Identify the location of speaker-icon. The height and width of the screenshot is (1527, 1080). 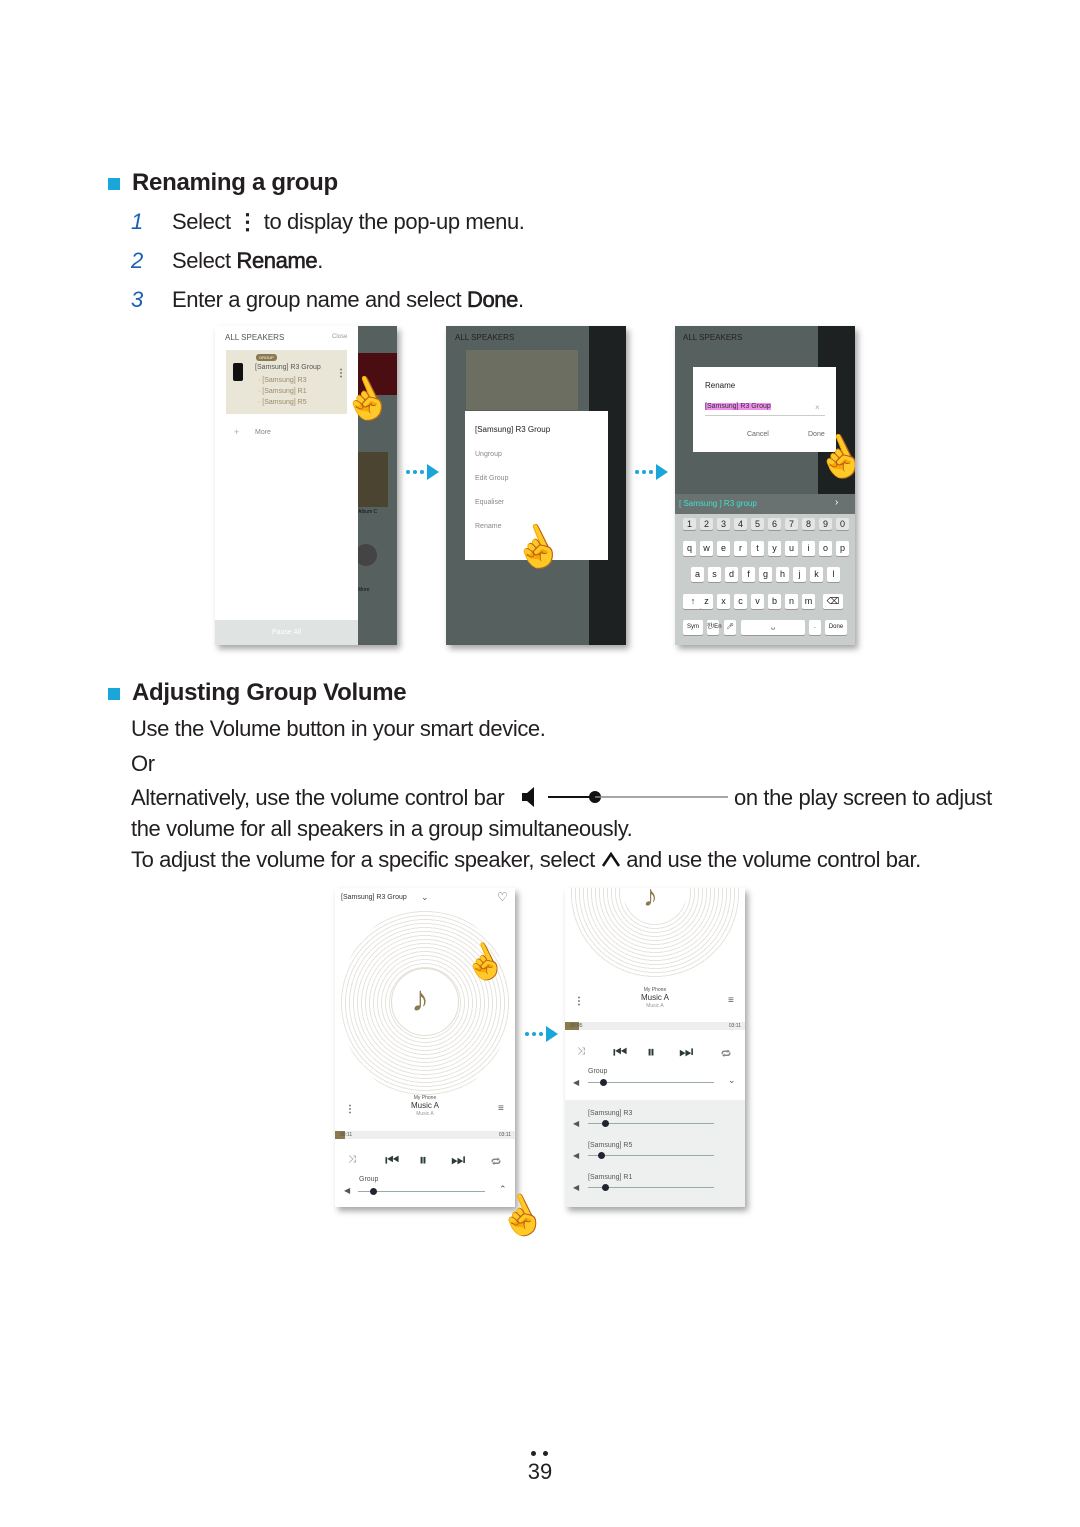
(238, 372).